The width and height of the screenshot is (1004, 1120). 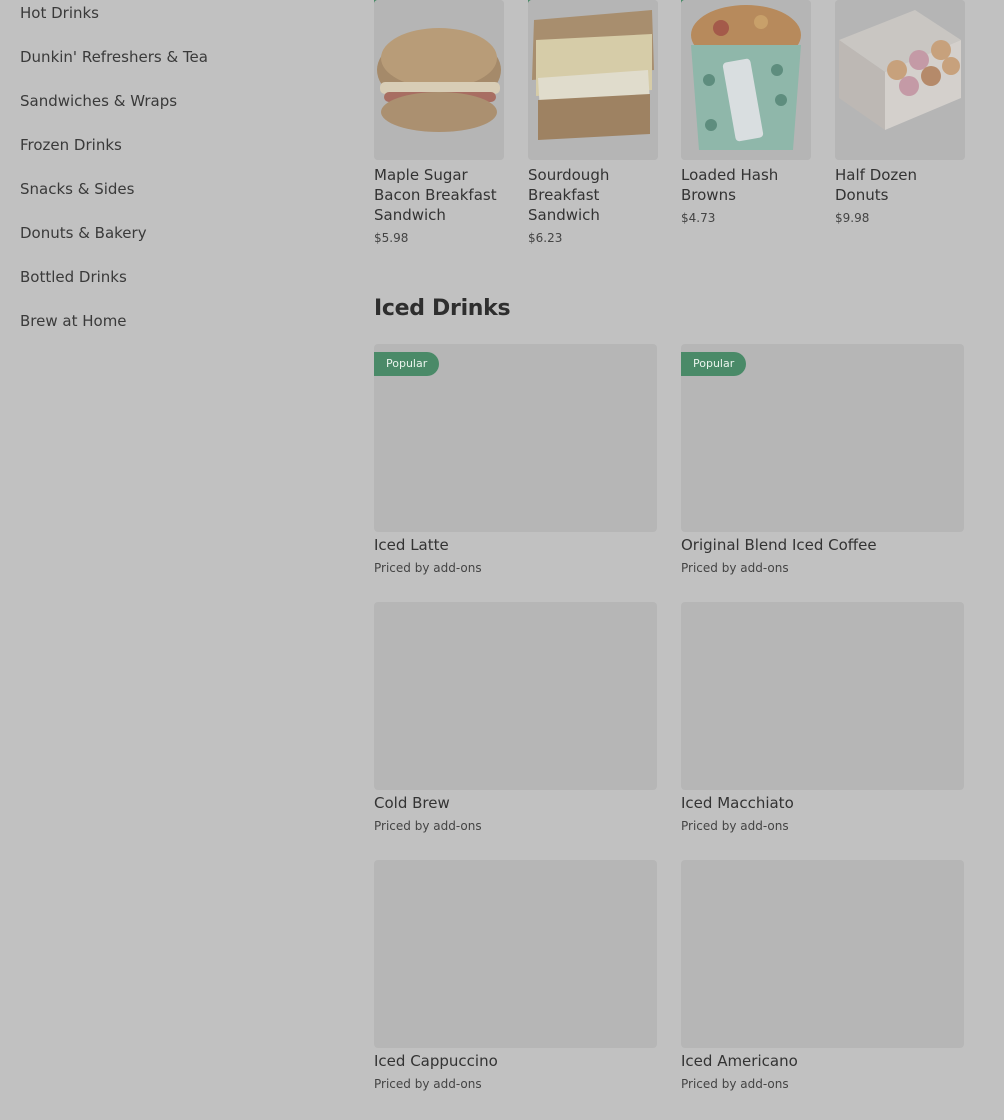 I want to click on item-name: Loaded Hash Browns, so click(x=730, y=185).